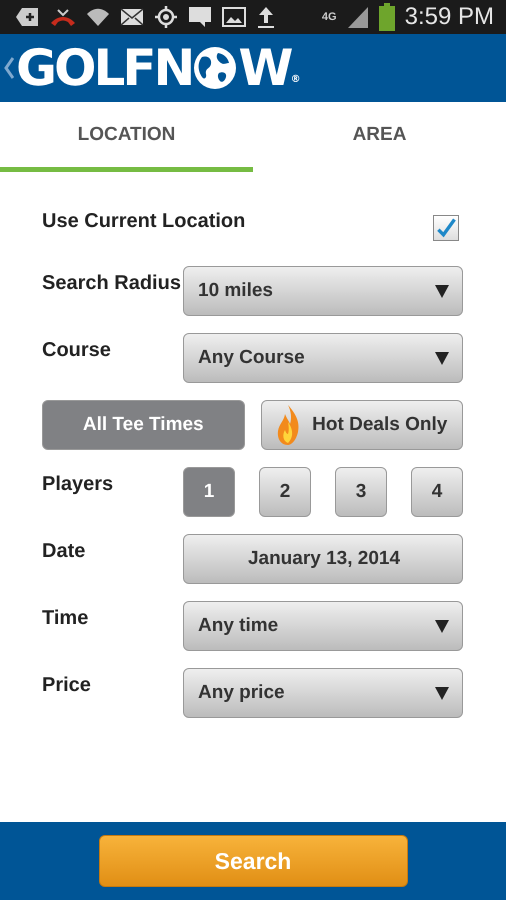 This screenshot has height=900, width=506. Describe the element at coordinates (386, 17) in the screenshot. I see `battery-icon` at that location.